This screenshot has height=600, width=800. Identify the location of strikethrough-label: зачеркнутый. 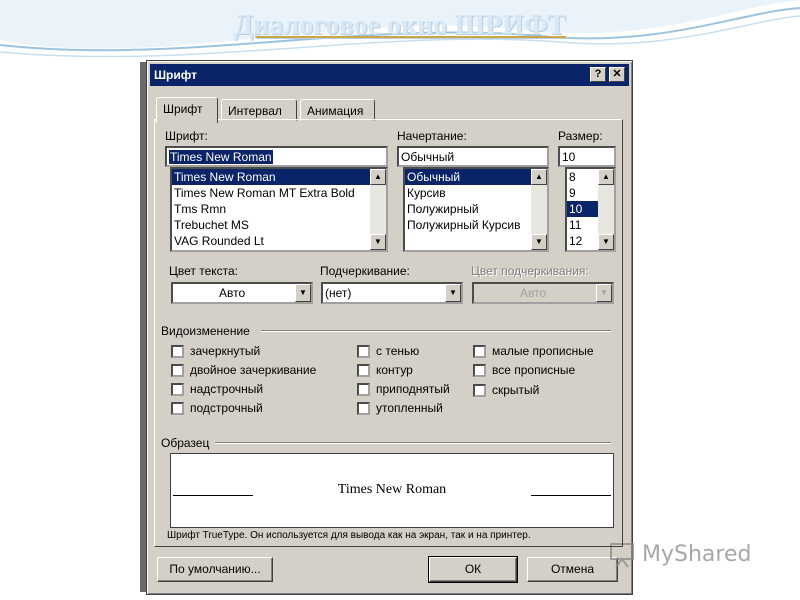
(225, 351).